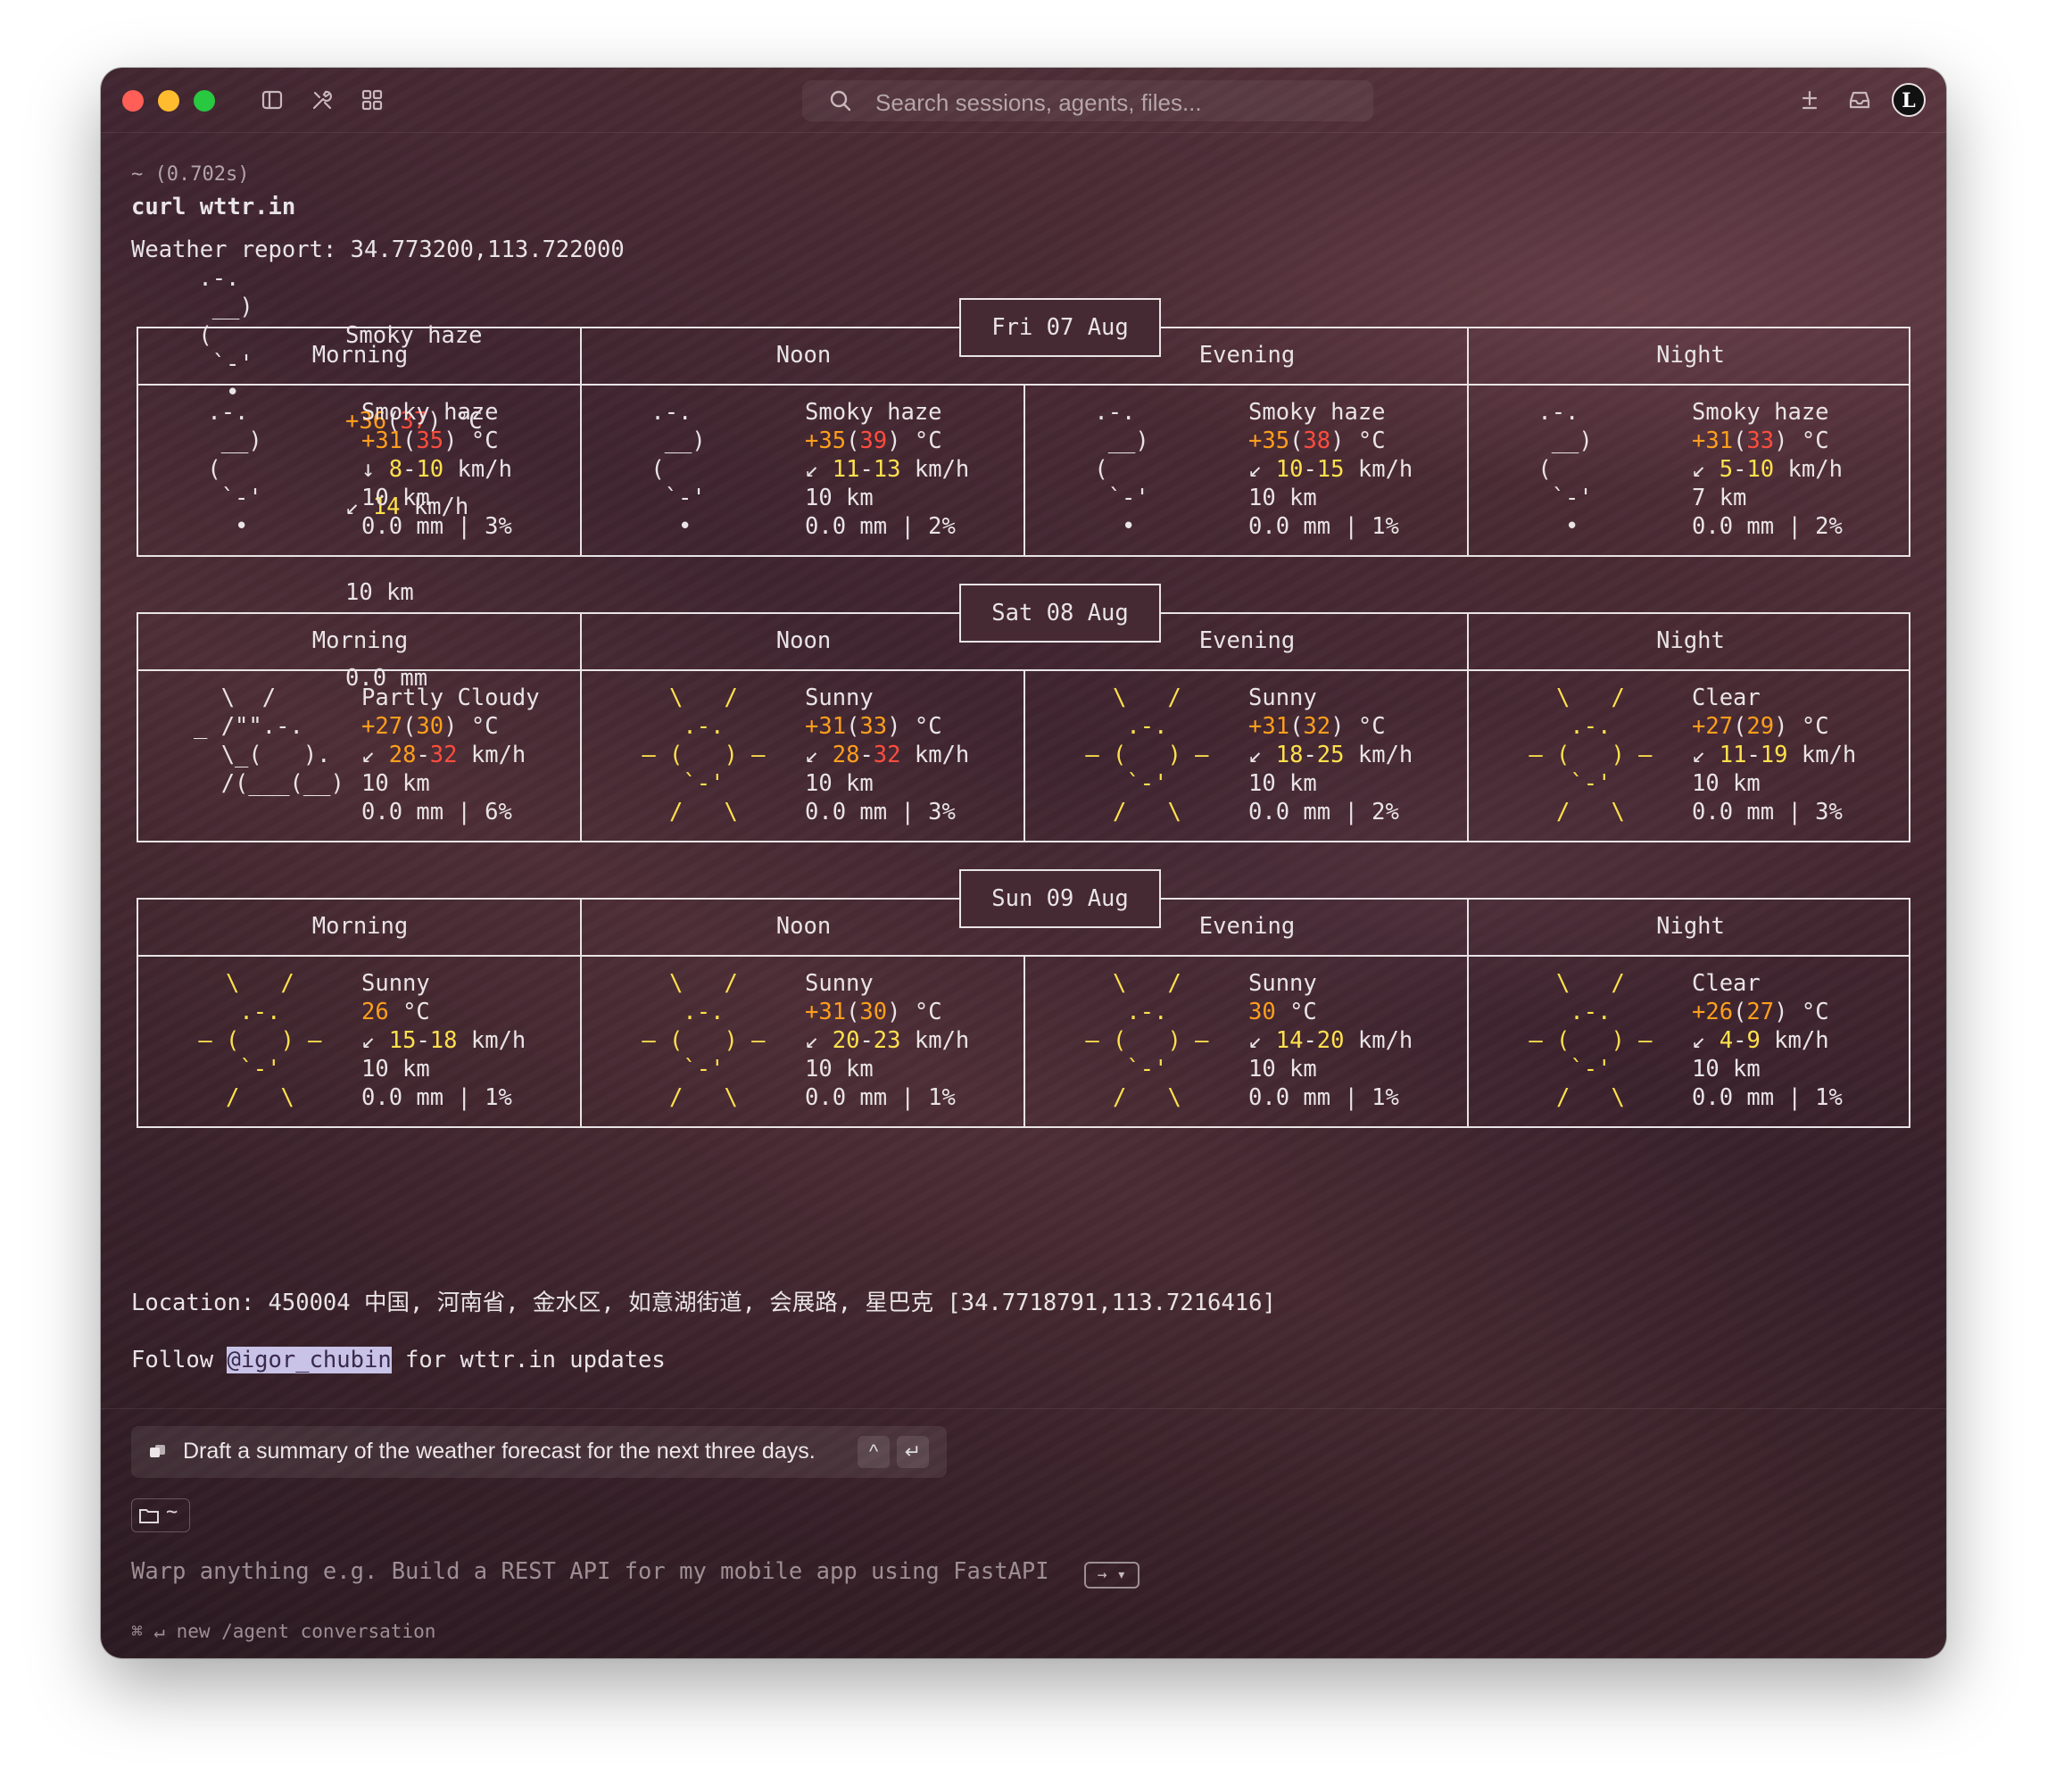  Describe the element at coordinates (292, 755) in the screenshot. I see `weather-art: \ / _ /"".-. \_( ). /(___(__)` at that location.